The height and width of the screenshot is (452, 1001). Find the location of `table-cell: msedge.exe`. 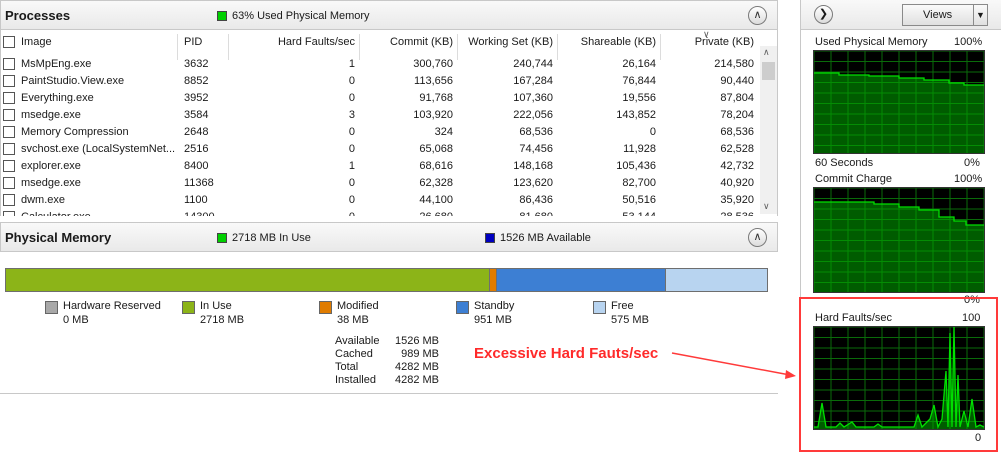

table-cell: msedge.exe is located at coordinates (51, 115).